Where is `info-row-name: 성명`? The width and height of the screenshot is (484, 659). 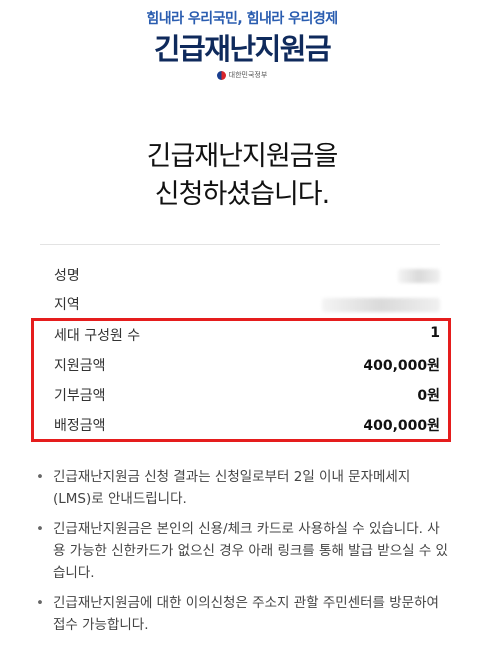
info-row-name: 성명 is located at coordinates (247, 276).